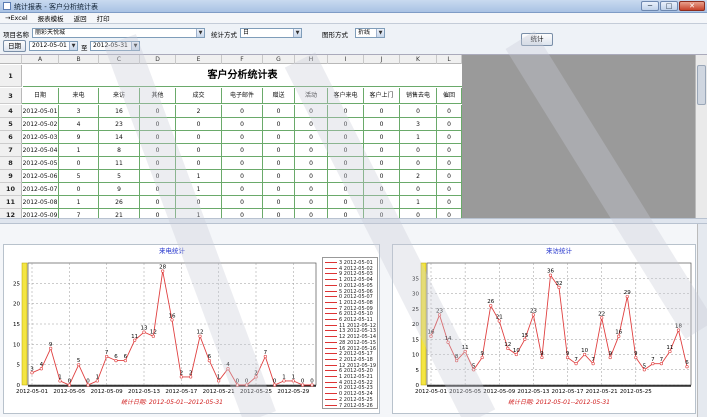  I want to click on table-cell: 活动, so click(311, 96).